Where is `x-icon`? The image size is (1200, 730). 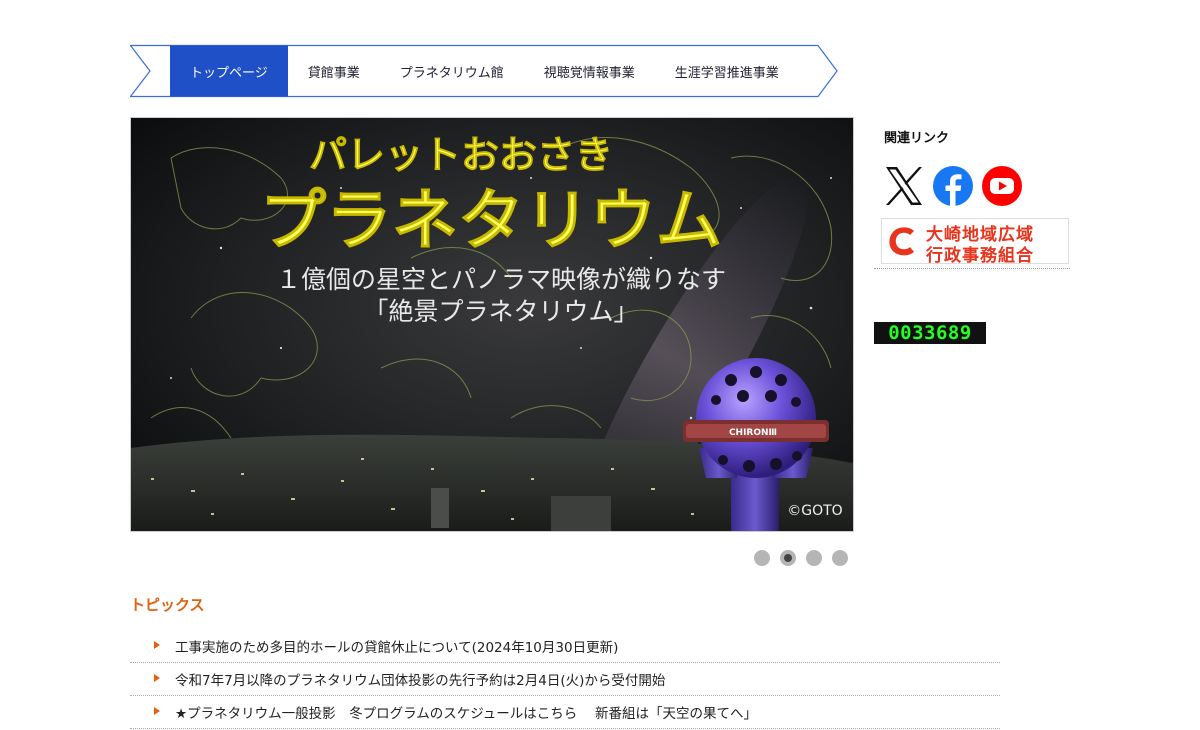
x-icon is located at coordinates (904, 186).